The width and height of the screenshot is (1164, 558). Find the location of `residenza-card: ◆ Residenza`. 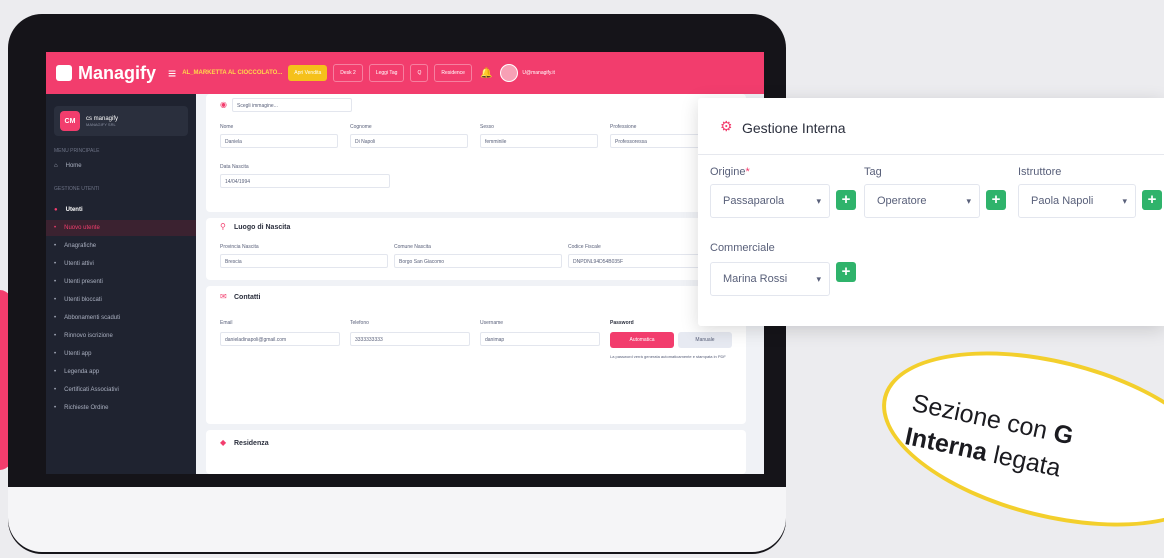

residenza-card: ◆ Residenza is located at coordinates (476, 452).